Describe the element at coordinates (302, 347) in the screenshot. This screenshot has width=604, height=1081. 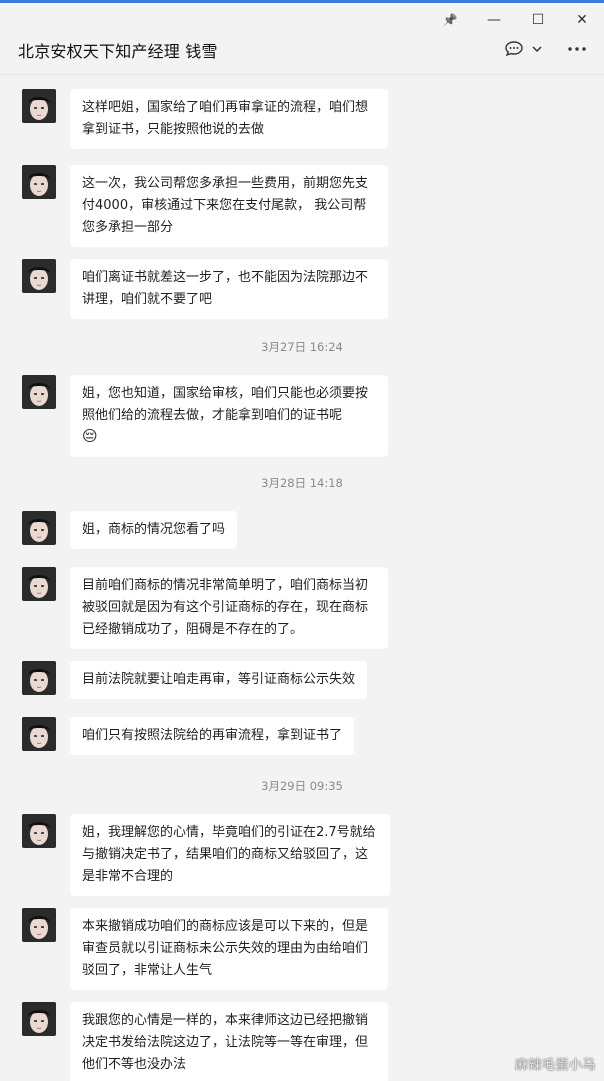
I see `timestamp: 3月27日 16:24` at that location.